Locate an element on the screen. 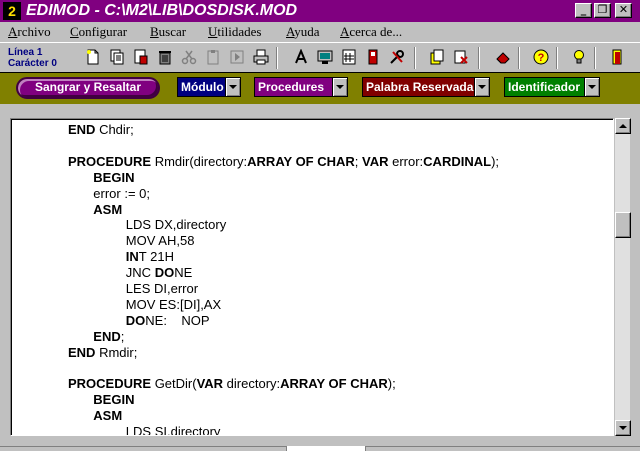 The image size is (640, 451). print-icon is located at coordinates (261, 57).